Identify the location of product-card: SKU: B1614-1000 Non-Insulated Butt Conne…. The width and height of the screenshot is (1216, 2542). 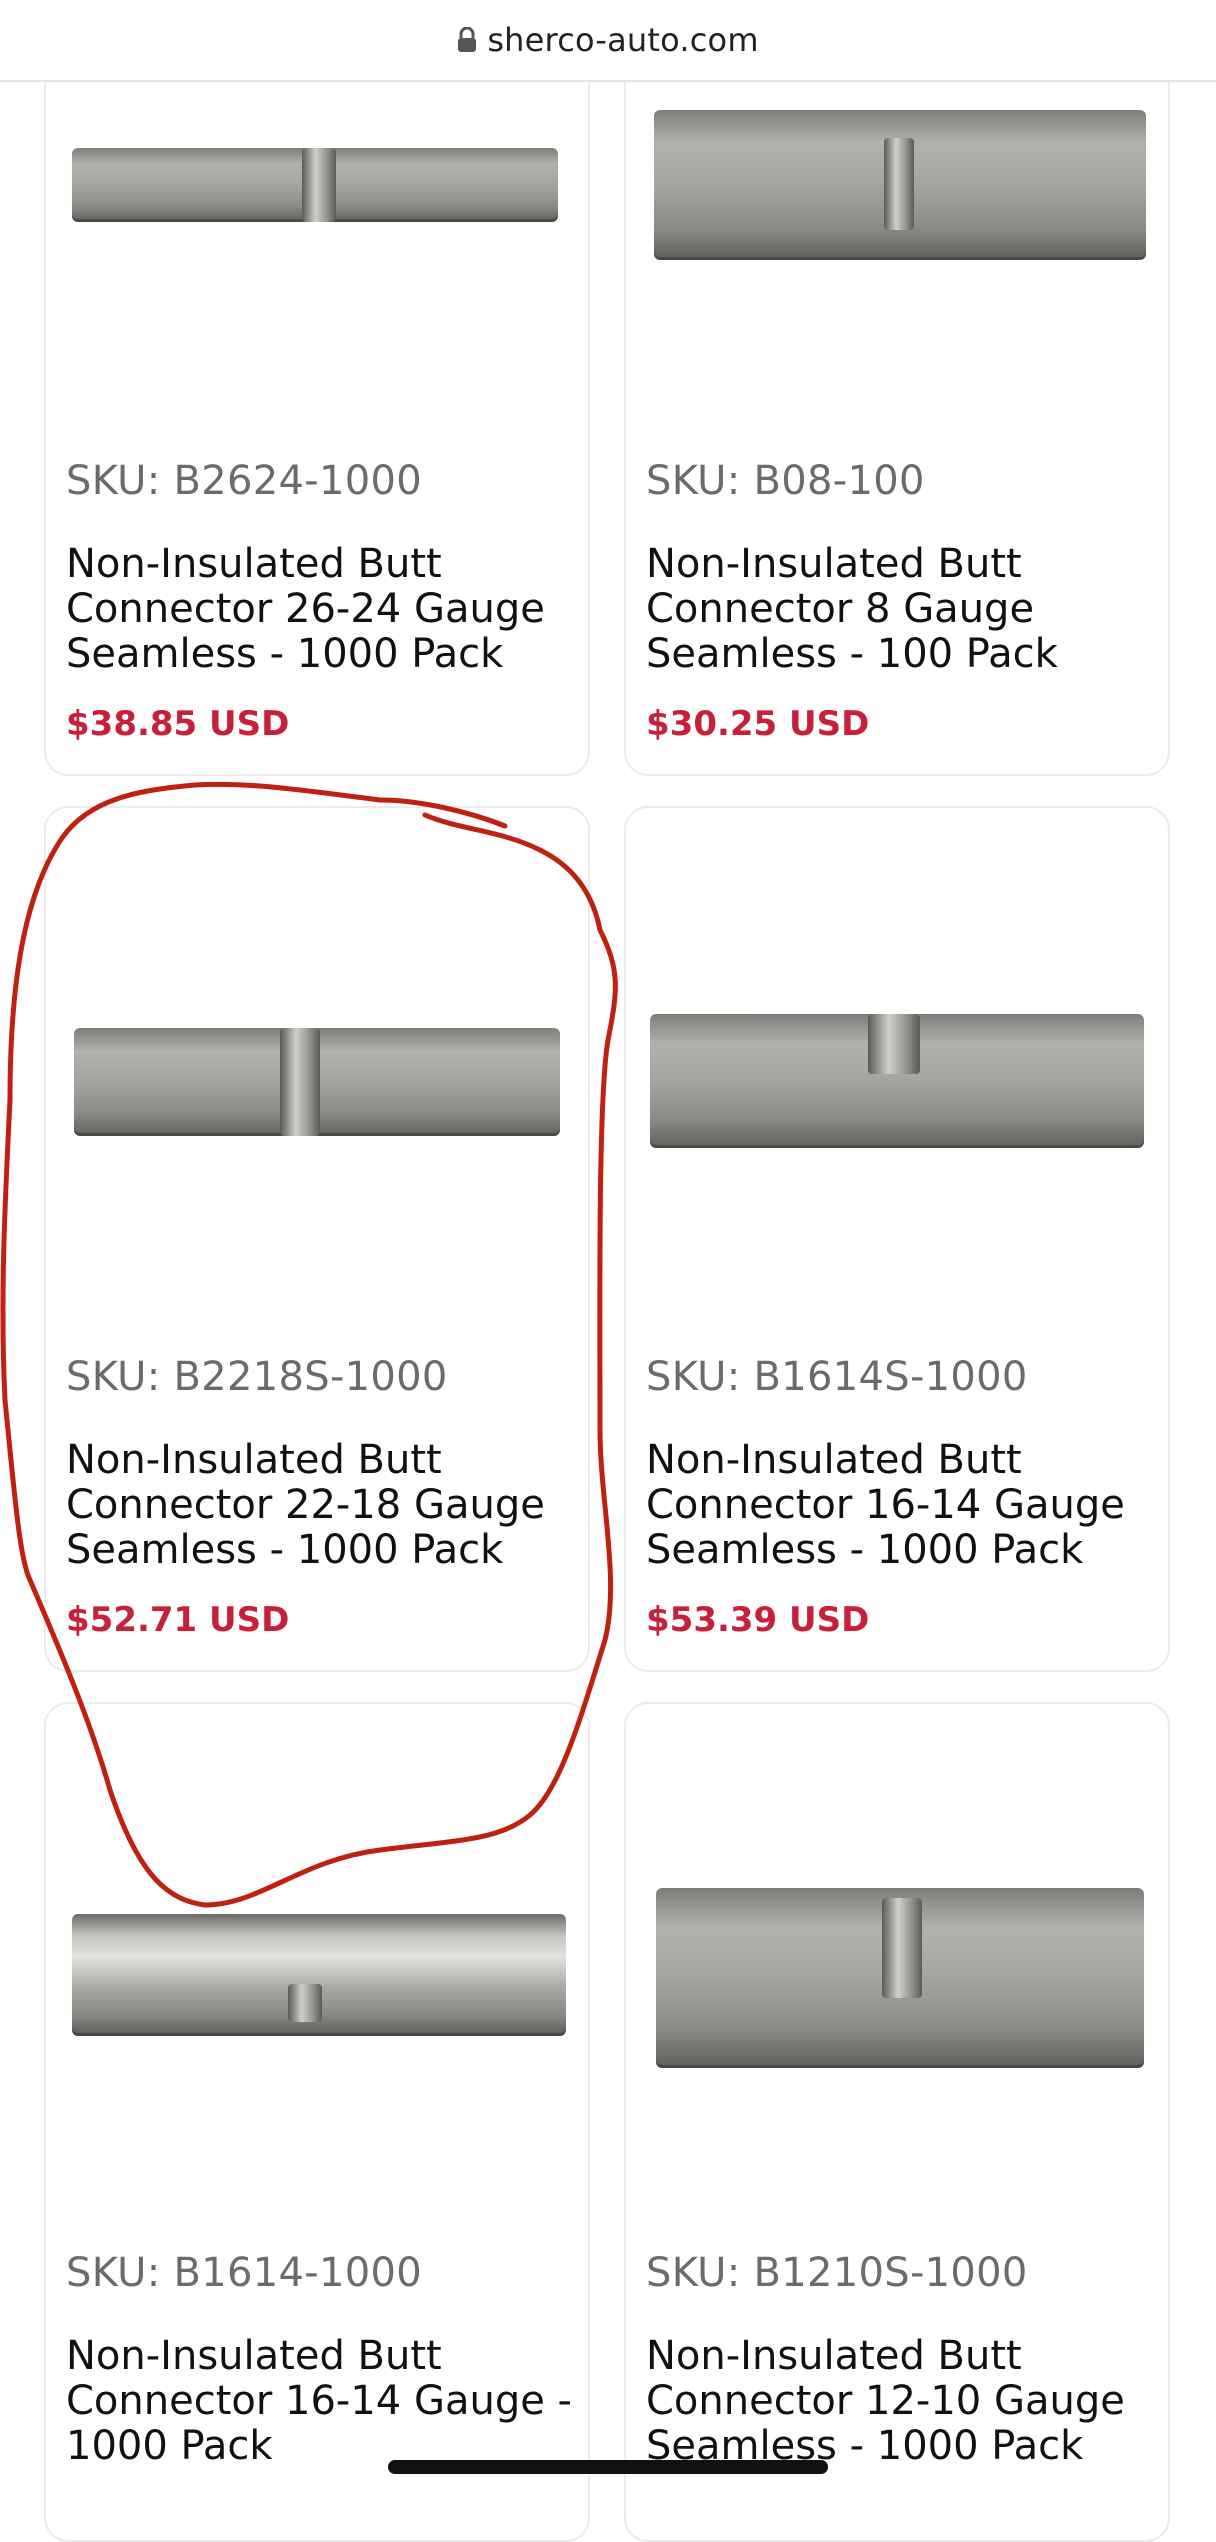
(317, 2122).